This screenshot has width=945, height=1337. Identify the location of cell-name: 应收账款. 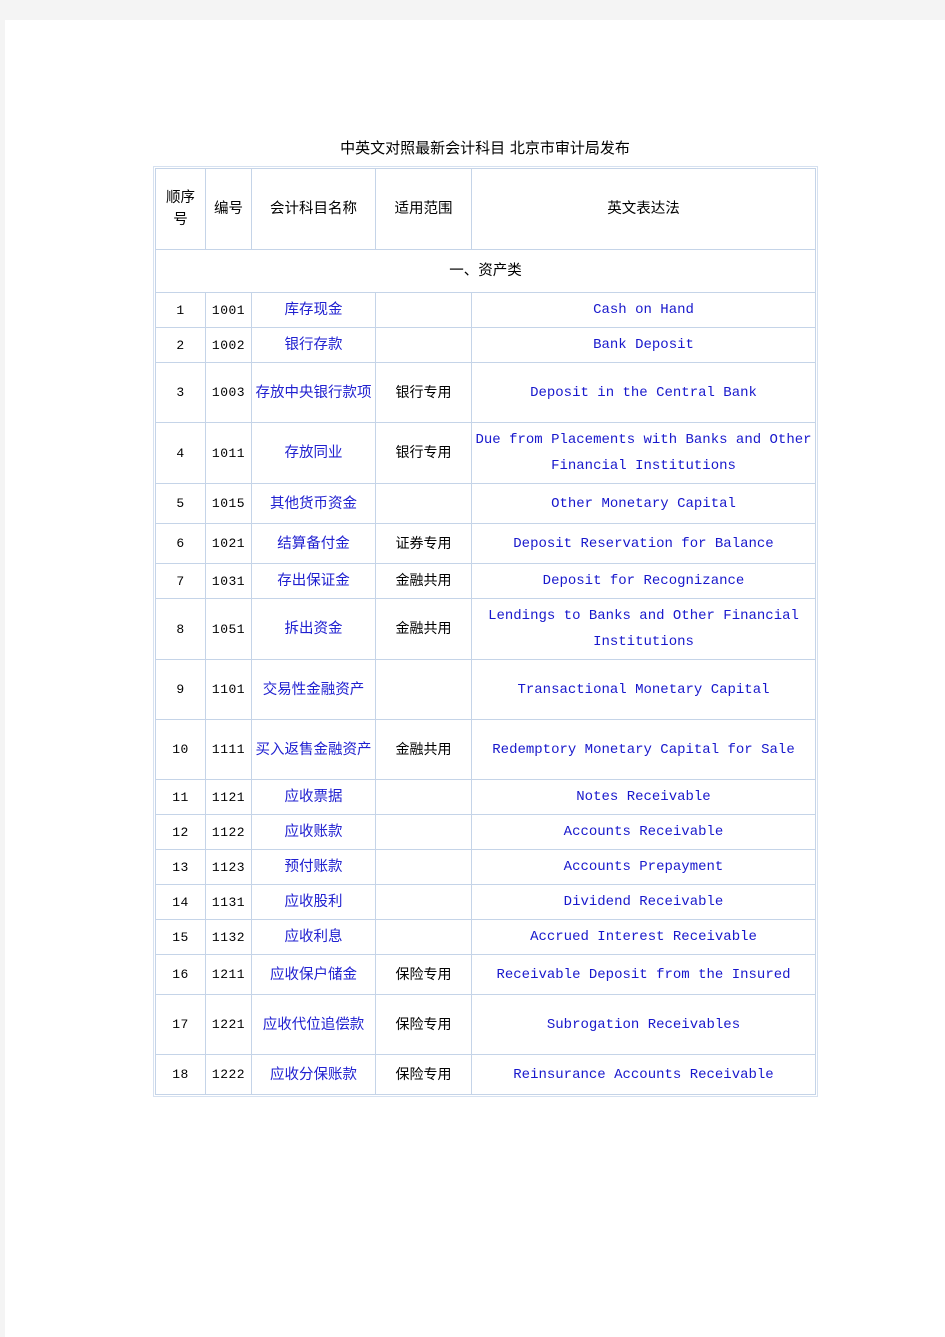
(313, 832).